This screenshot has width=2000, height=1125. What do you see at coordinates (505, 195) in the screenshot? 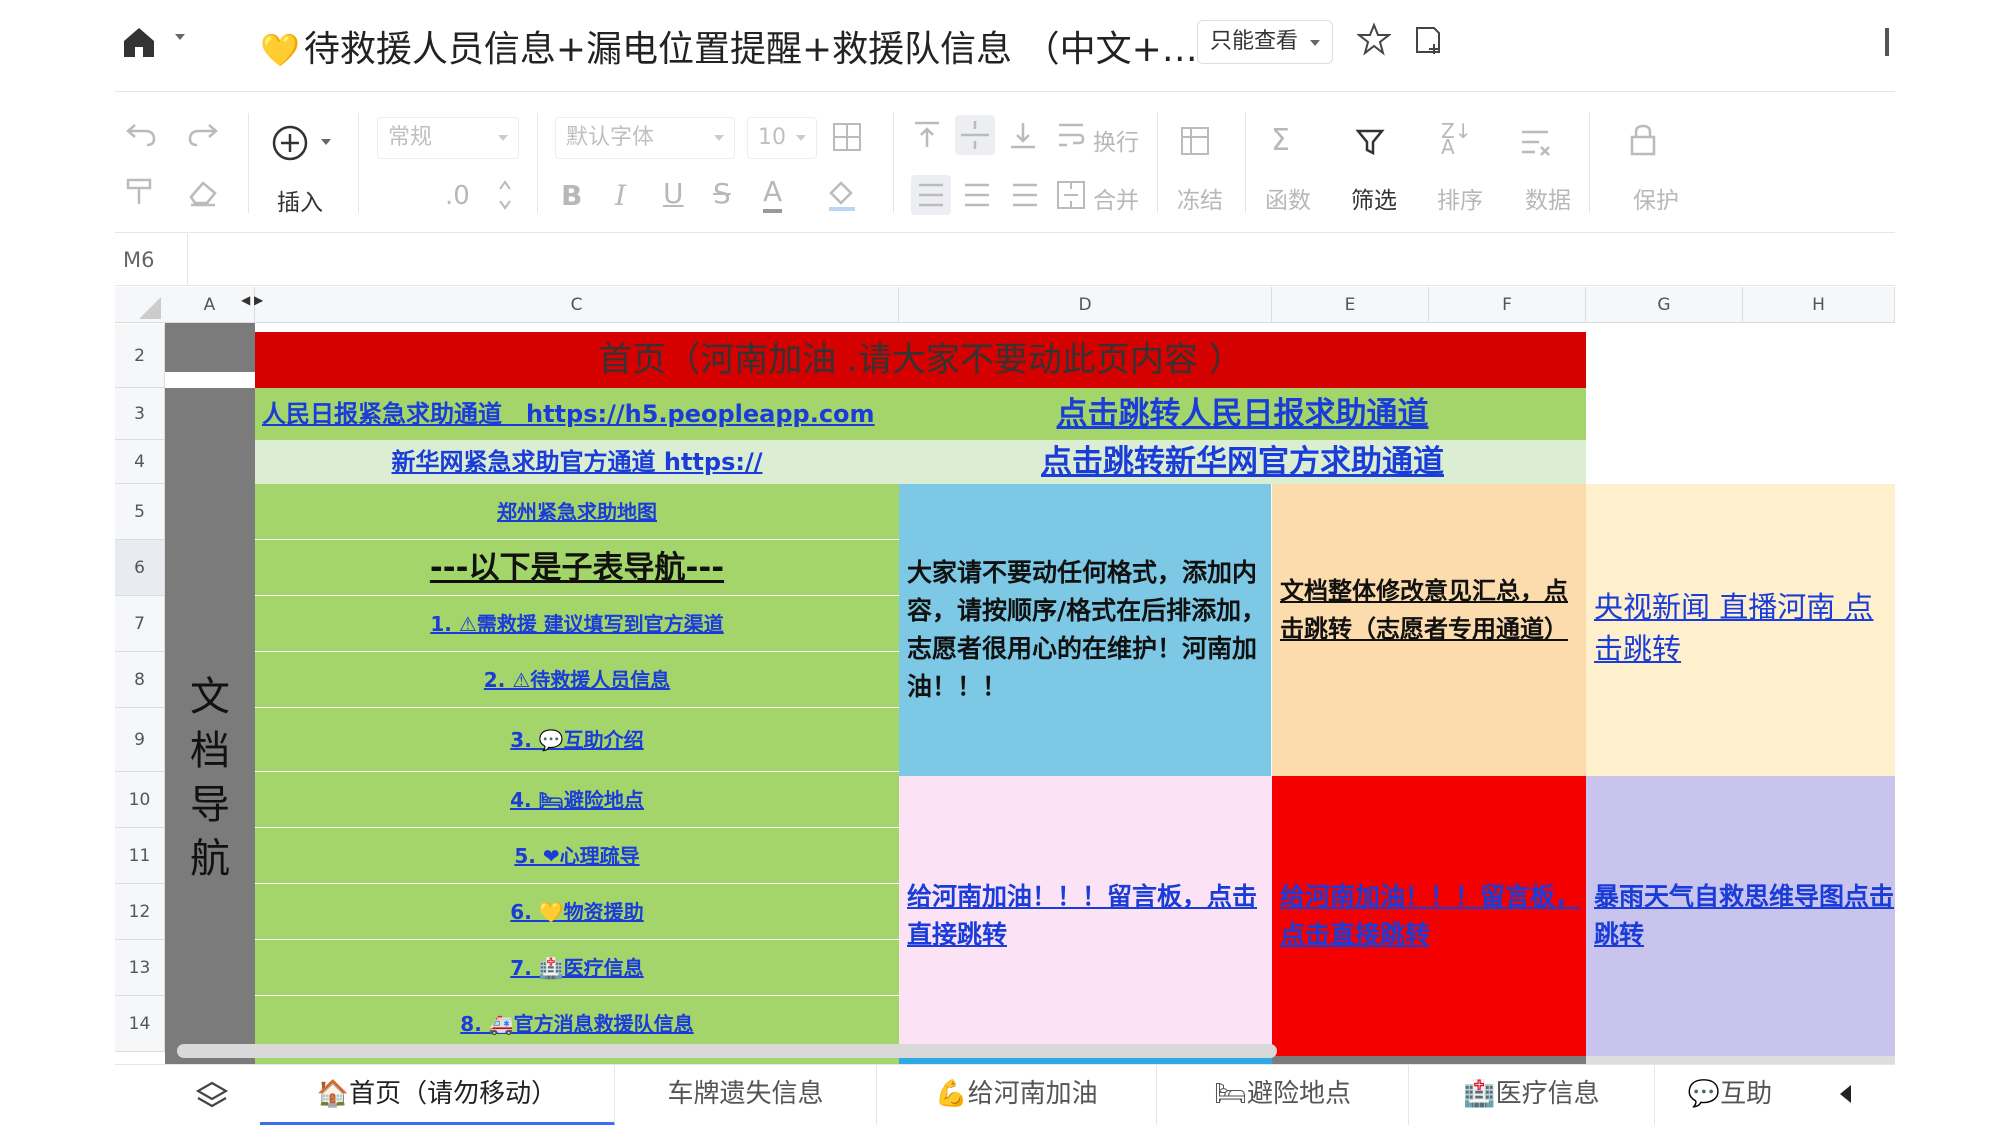
I see `stepper-icon` at bounding box center [505, 195].